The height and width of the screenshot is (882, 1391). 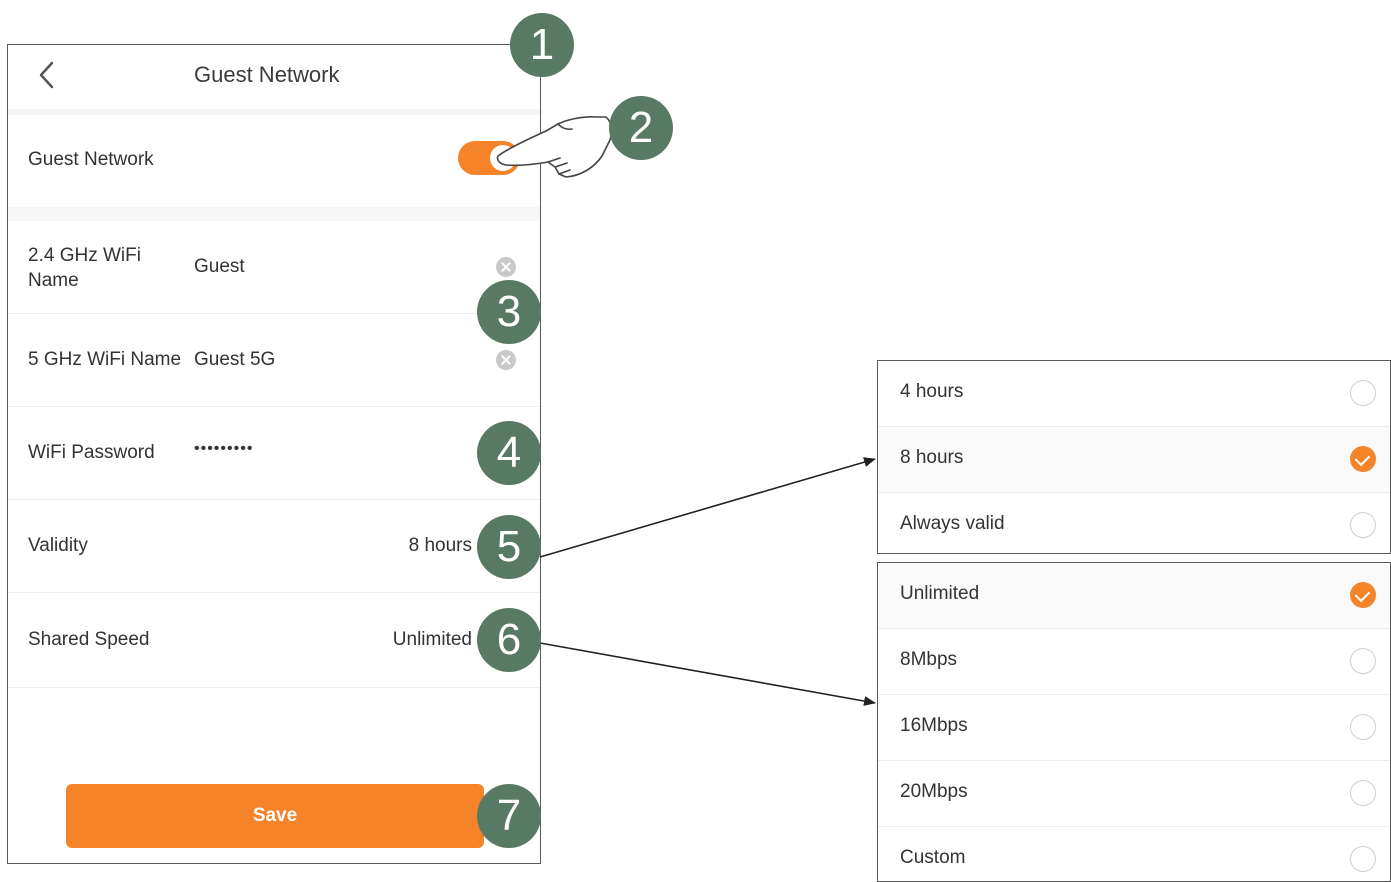 What do you see at coordinates (641, 128) in the screenshot?
I see `callout-2: 2` at bounding box center [641, 128].